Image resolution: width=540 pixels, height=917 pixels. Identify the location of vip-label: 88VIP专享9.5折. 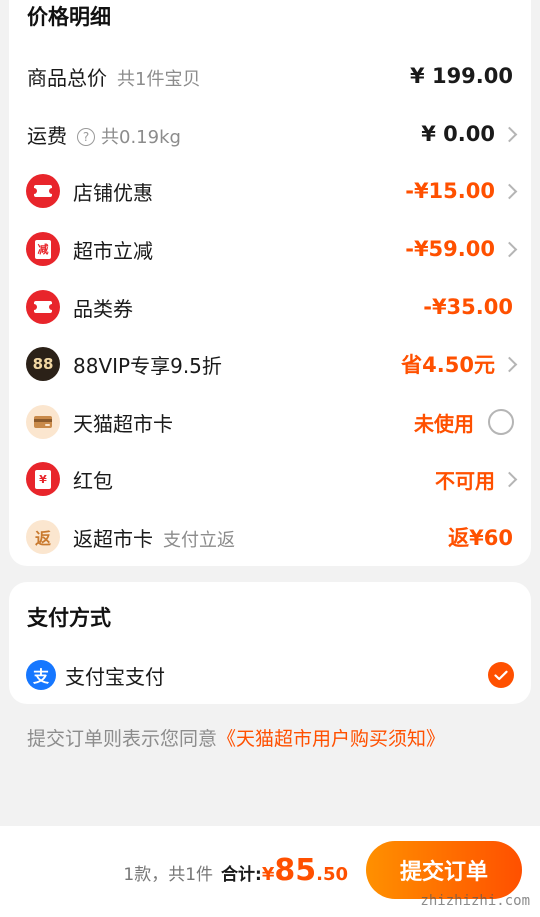
(147, 365).